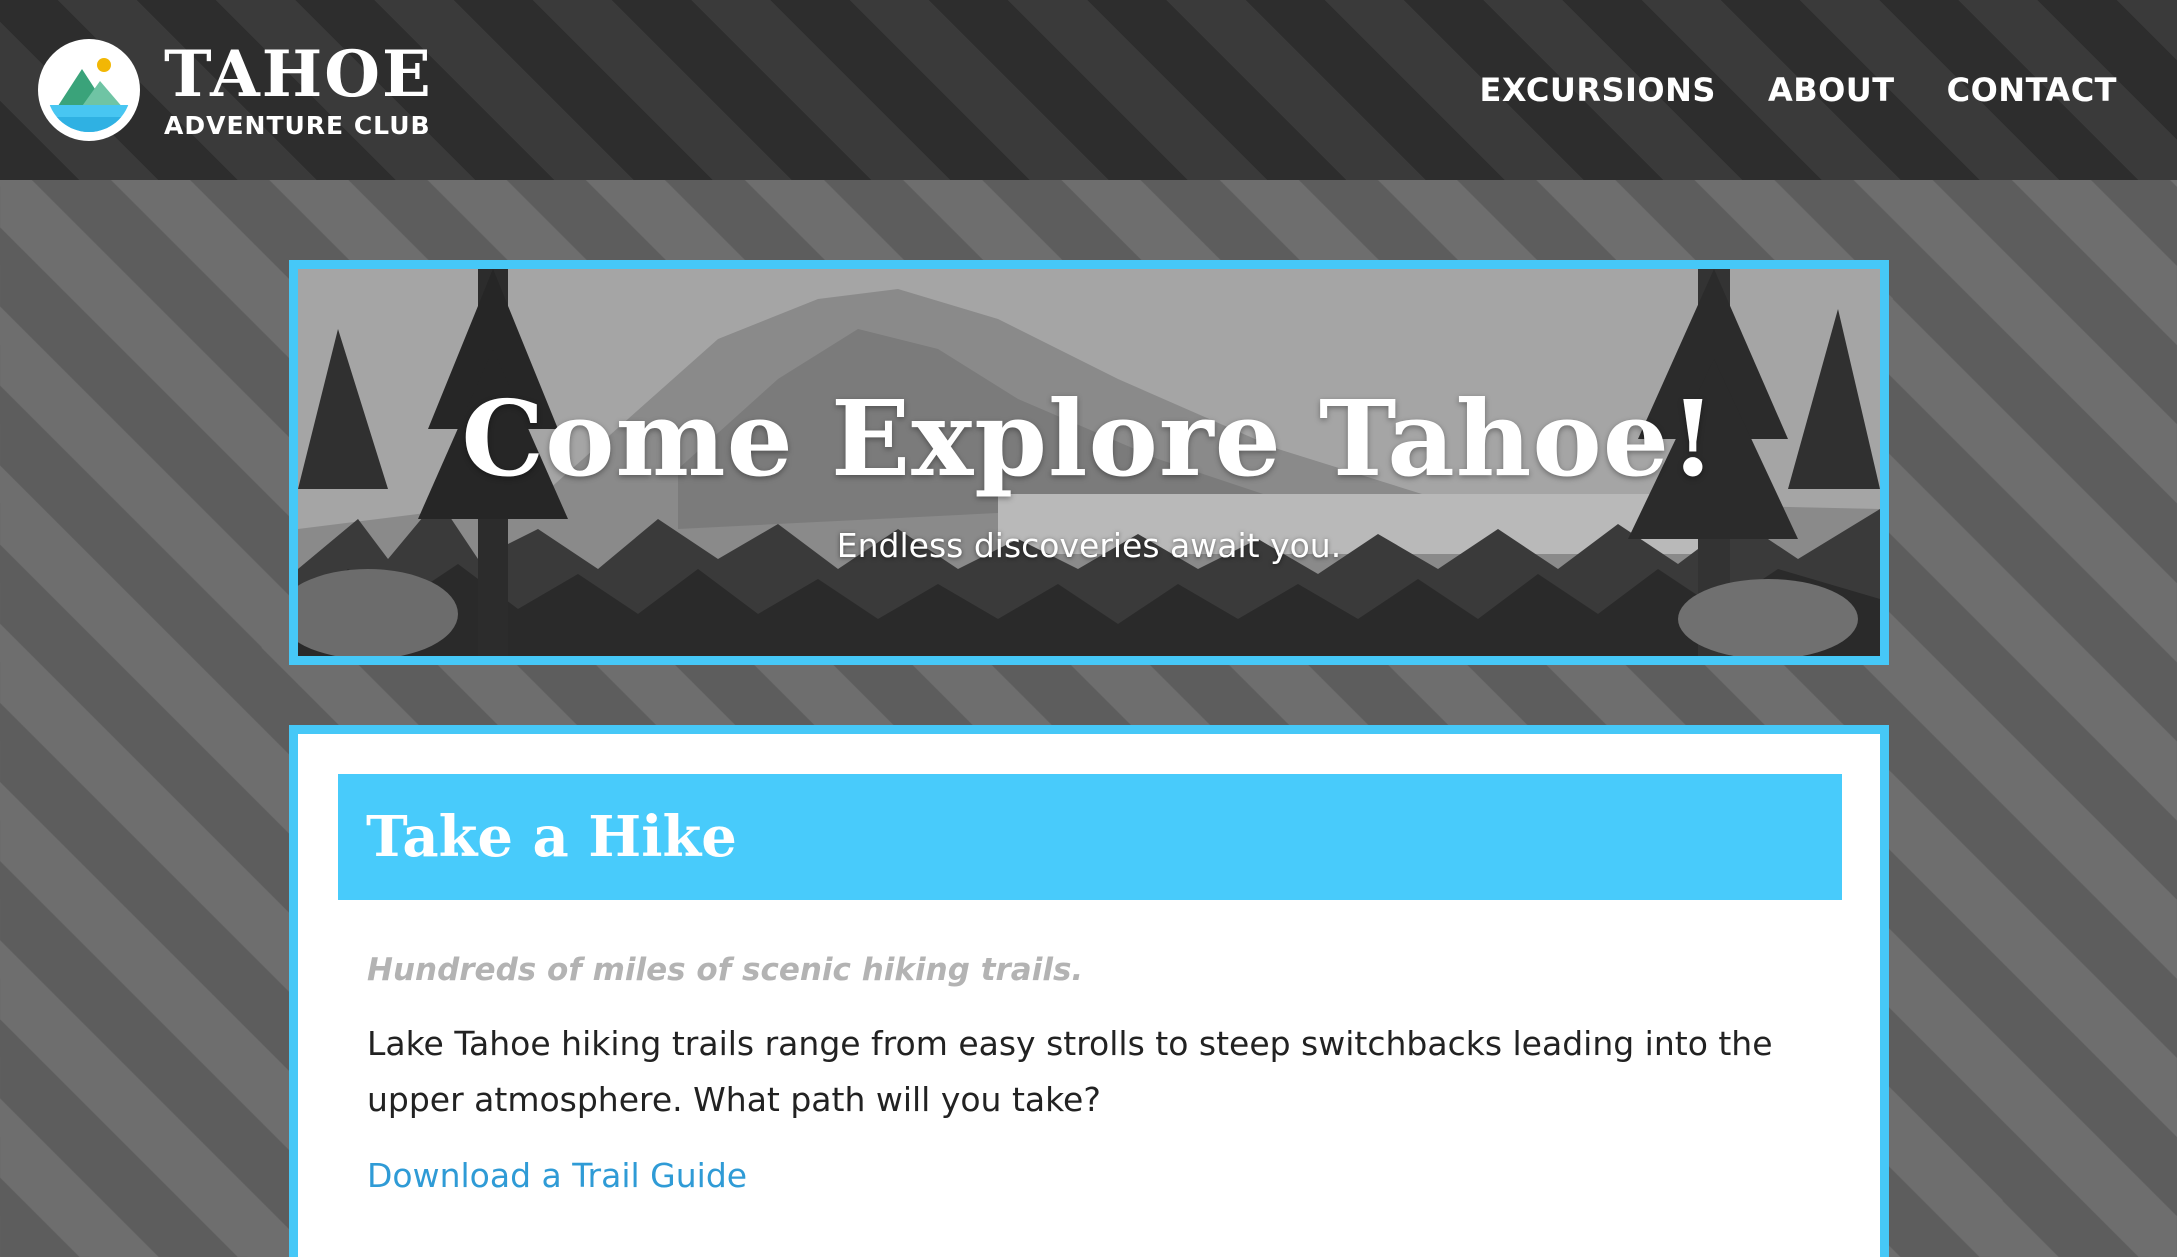  I want to click on download-trail-guide-link: Download a Trail Guide, so click(557, 1175).